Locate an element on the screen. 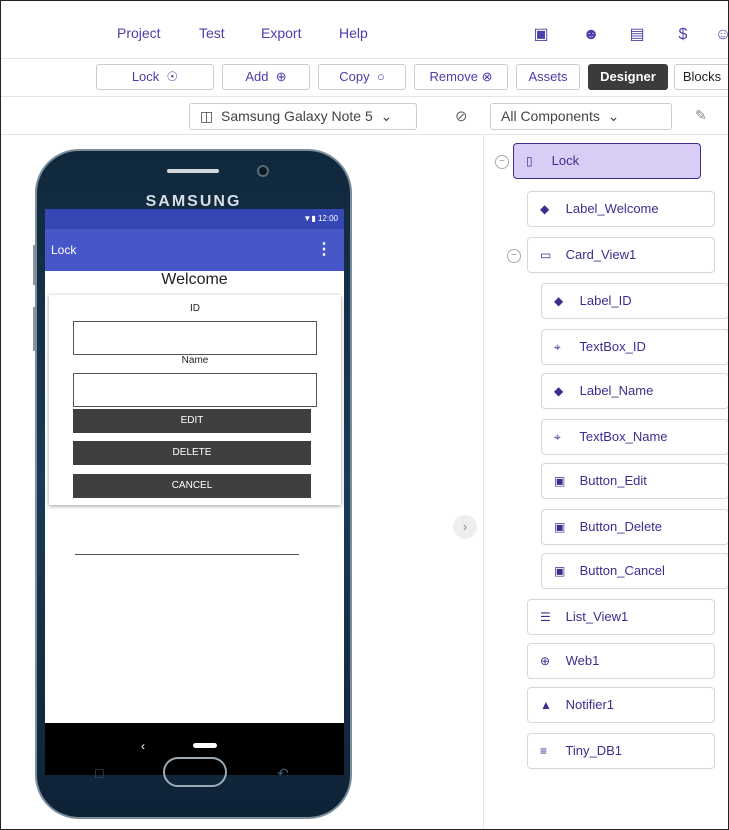 The height and width of the screenshot is (830, 729). tree-node-label: Label_Name is located at coordinates (616, 390).